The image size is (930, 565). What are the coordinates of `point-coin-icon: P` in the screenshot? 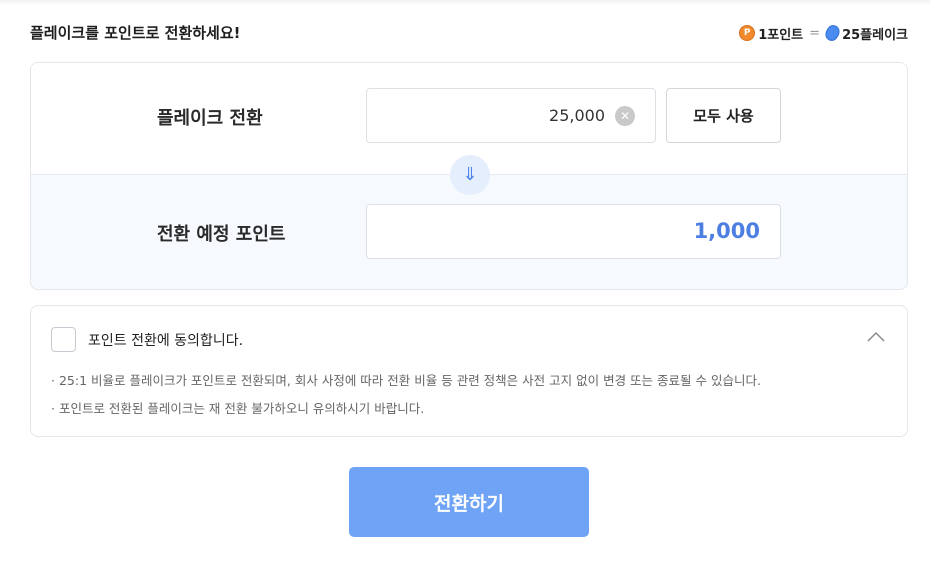 It's located at (747, 33).